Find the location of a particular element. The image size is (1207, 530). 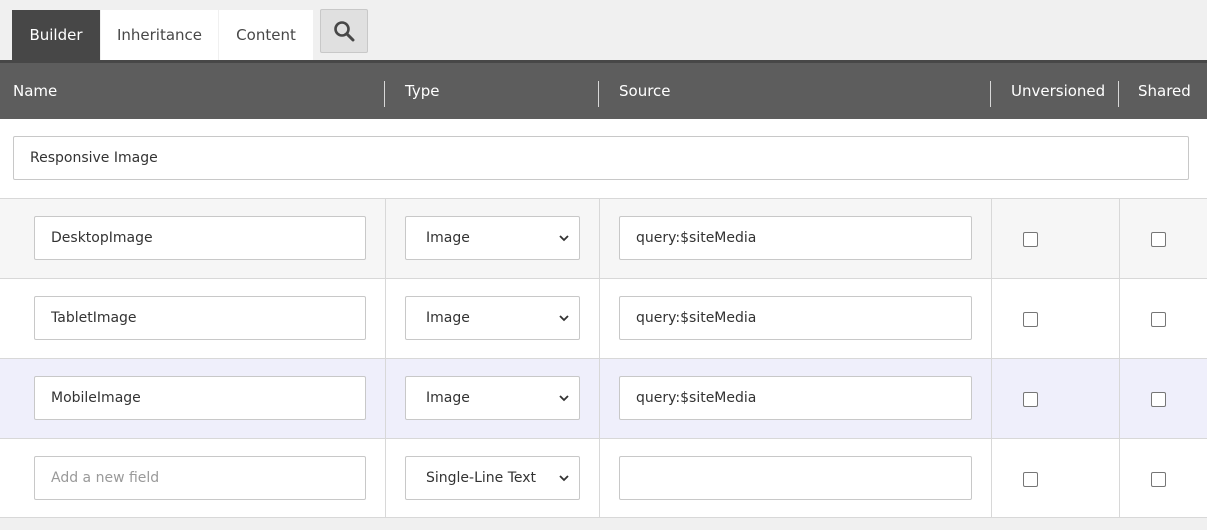

tab-inheritance-label: Inheritance is located at coordinates (159, 35).